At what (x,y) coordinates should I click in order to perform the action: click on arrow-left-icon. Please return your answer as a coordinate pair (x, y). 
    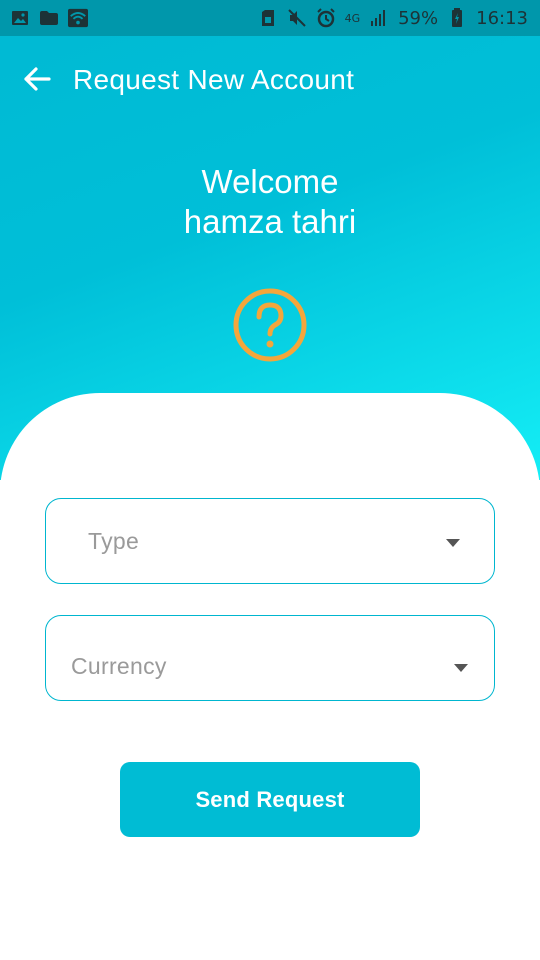
    Looking at the image, I should click on (37, 81).